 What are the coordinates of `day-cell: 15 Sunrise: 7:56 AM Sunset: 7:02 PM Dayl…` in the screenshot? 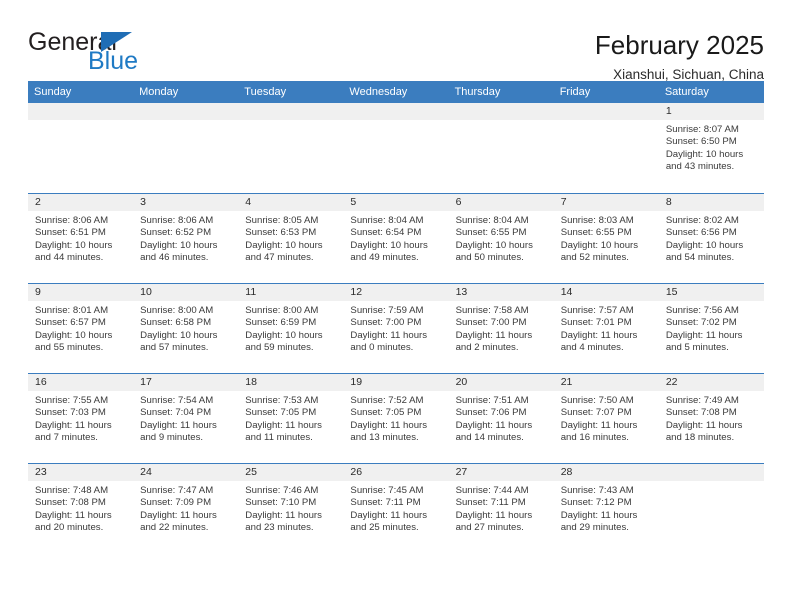 It's located at (711, 328).